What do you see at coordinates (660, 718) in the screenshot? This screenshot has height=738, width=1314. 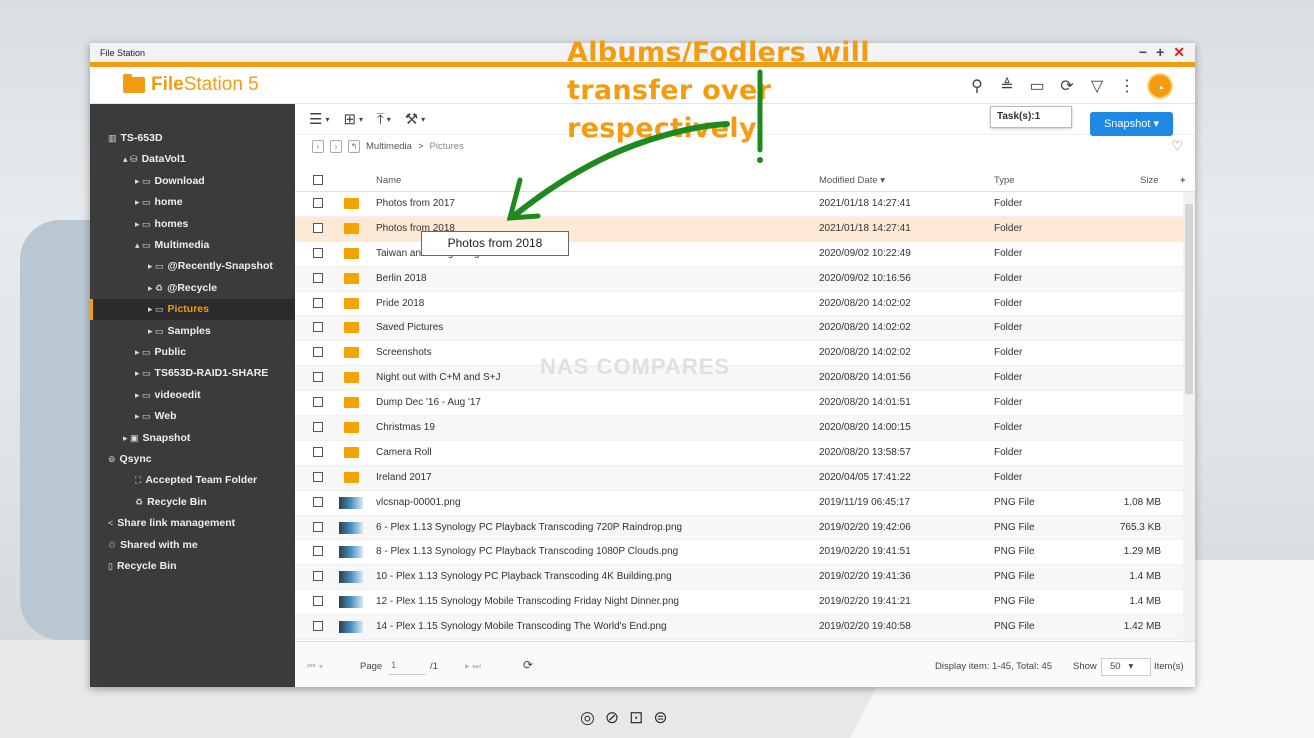 I see `notes-icon: ⊜` at bounding box center [660, 718].